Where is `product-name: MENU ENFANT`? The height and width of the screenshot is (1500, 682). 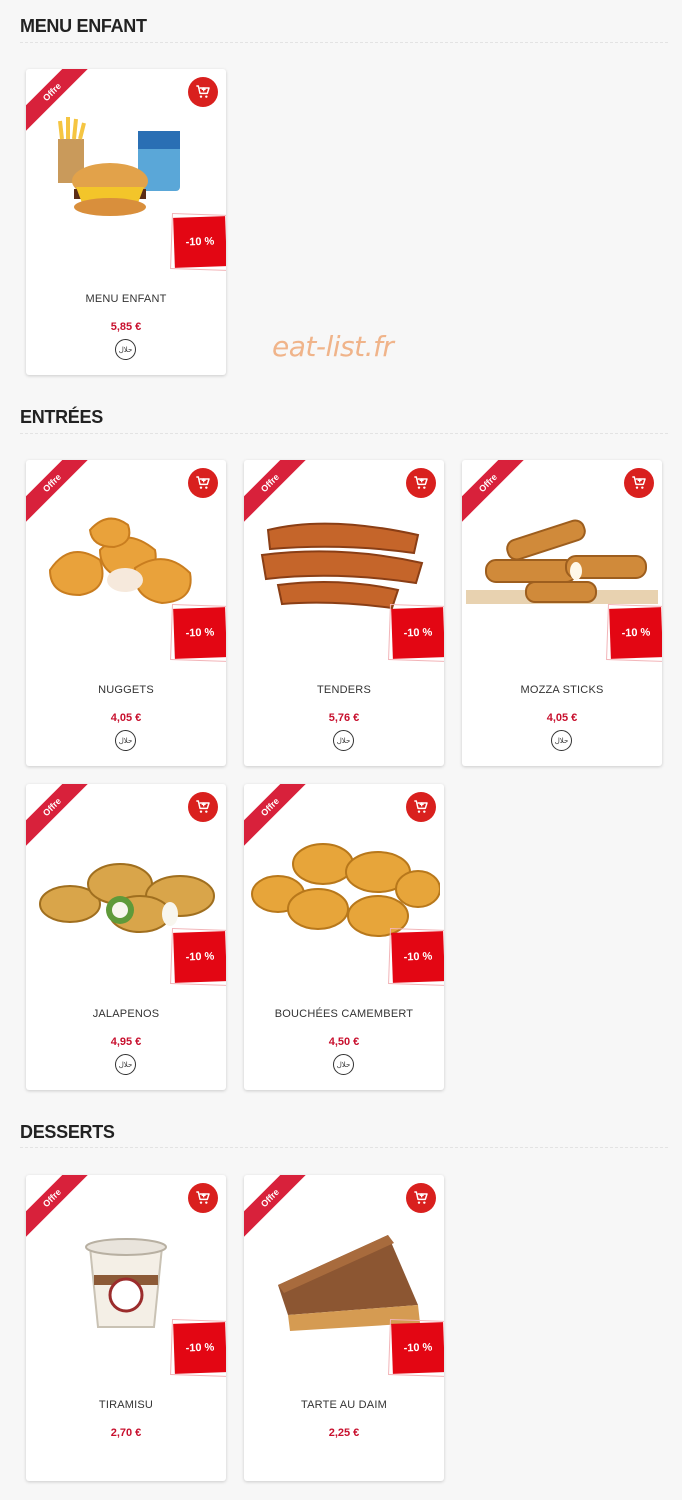 product-name: MENU ENFANT is located at coordinates (126, 299).